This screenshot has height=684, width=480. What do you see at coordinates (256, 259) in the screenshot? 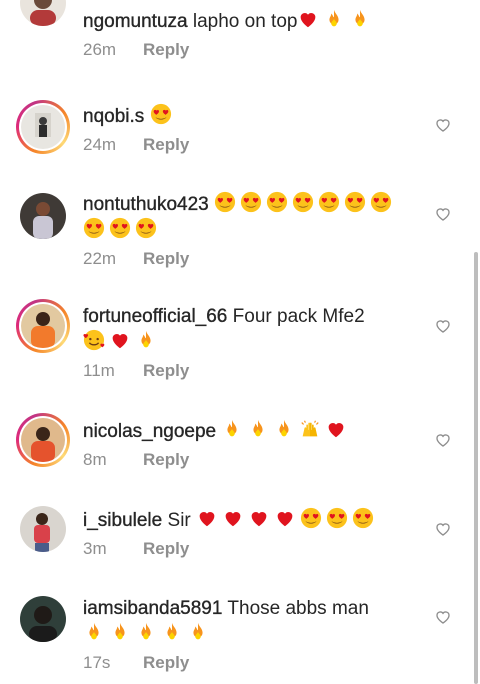
I see `comment-meta: 22m Reply` at bounding box center [256, 259].